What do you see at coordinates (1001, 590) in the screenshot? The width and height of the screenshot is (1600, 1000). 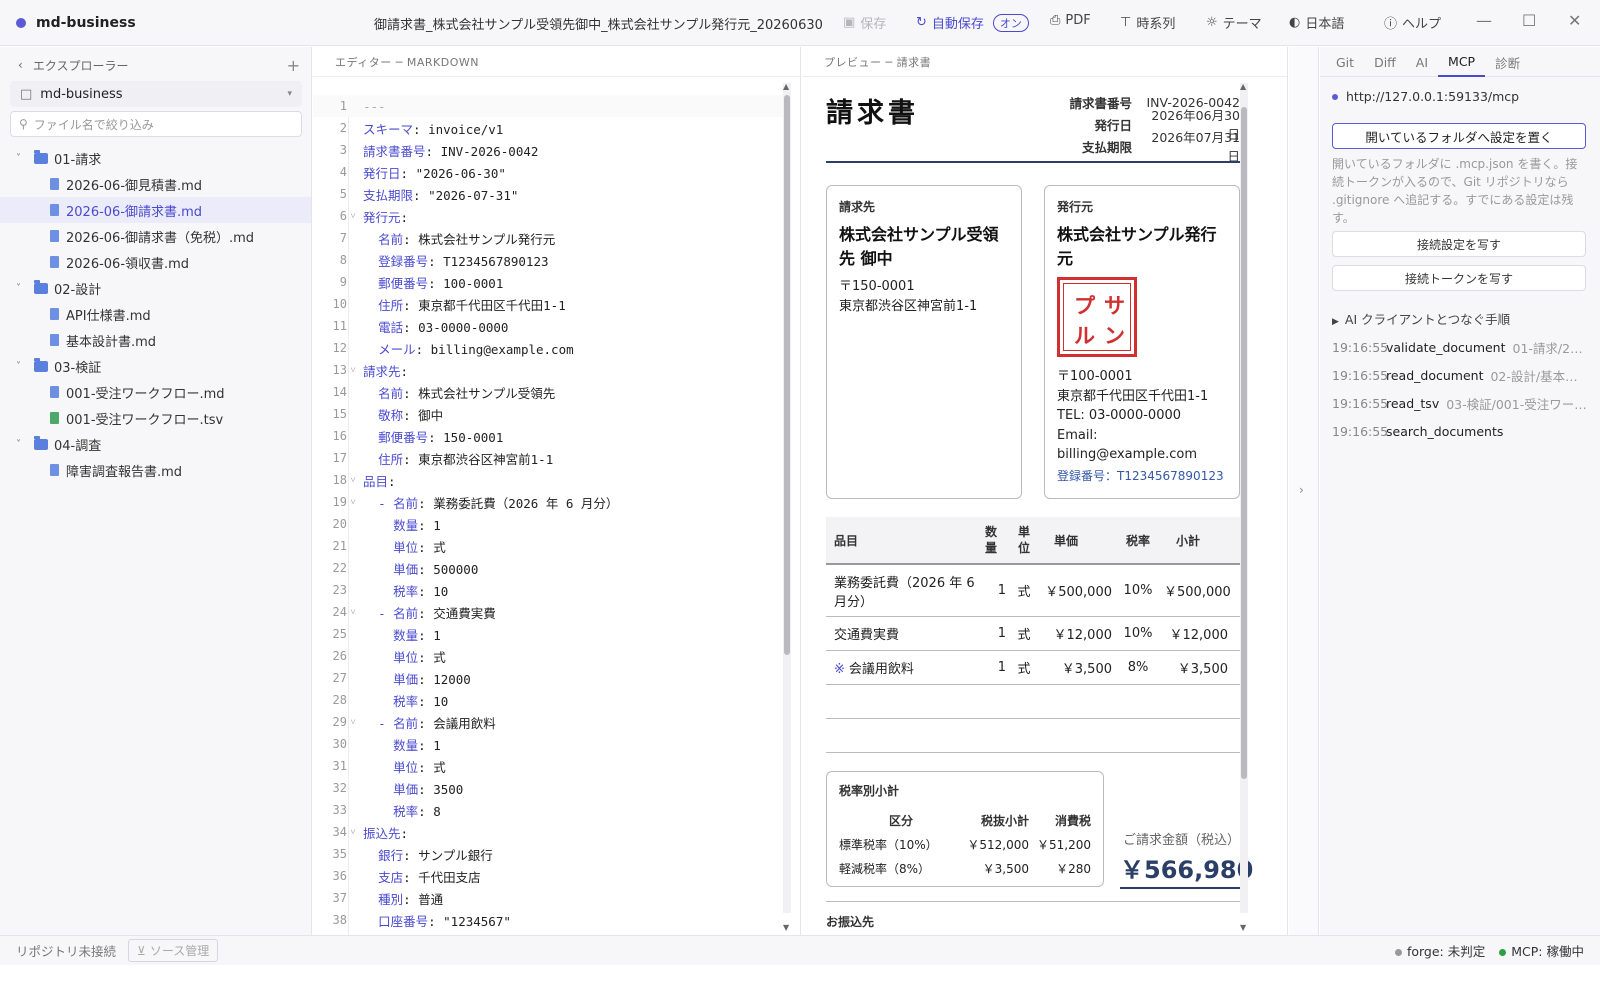 I see `item-qty-cell: 1` at bounding box center [1001, 590].